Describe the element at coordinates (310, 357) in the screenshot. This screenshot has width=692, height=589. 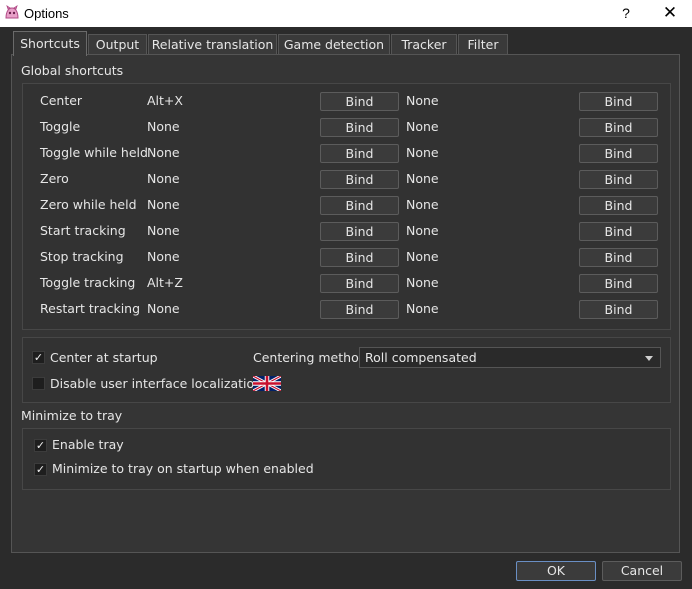
I see `centering-method-label: Centering method` at that location.